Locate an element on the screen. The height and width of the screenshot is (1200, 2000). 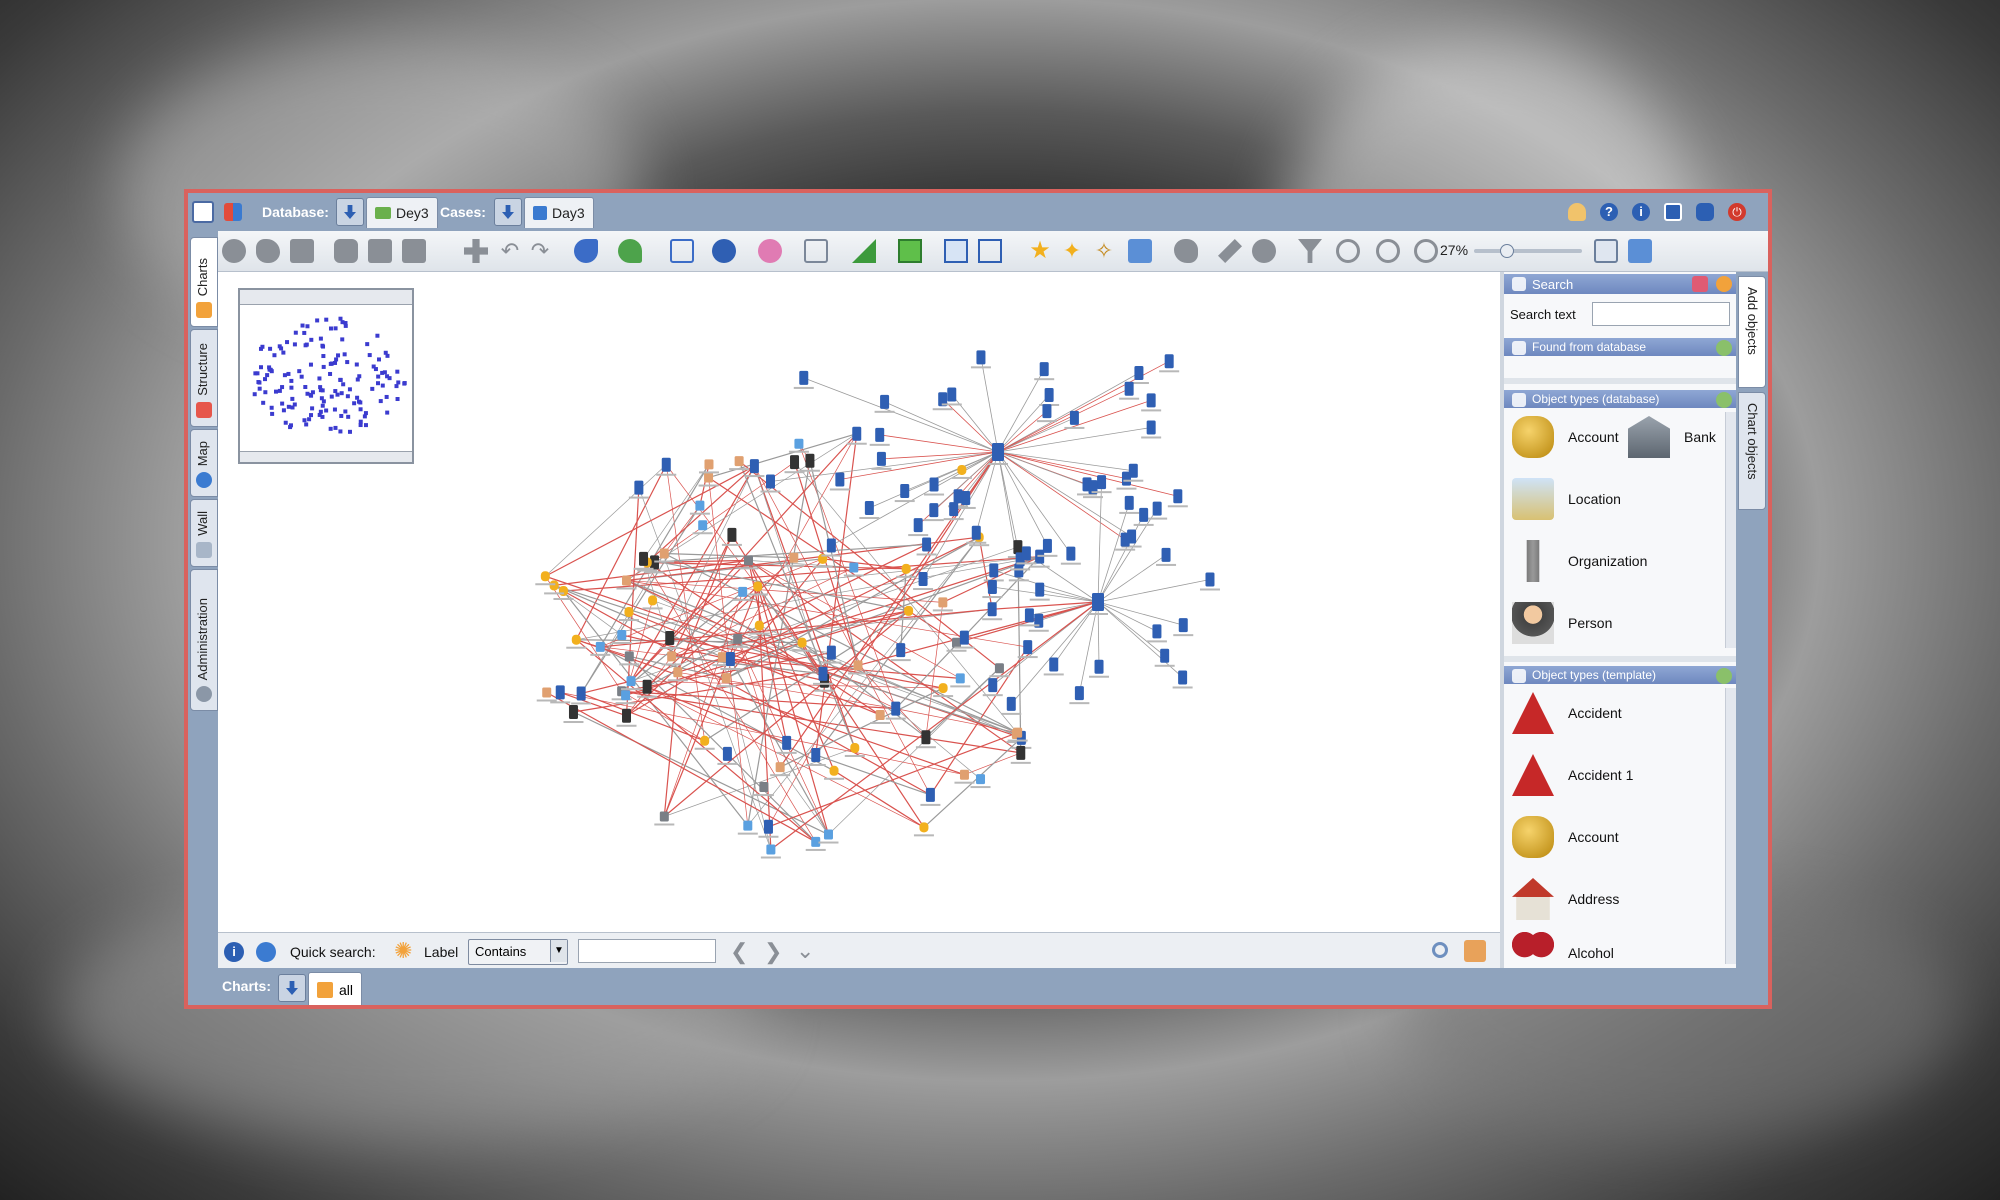
tab-map: Map is located at coordinates (204, 463).